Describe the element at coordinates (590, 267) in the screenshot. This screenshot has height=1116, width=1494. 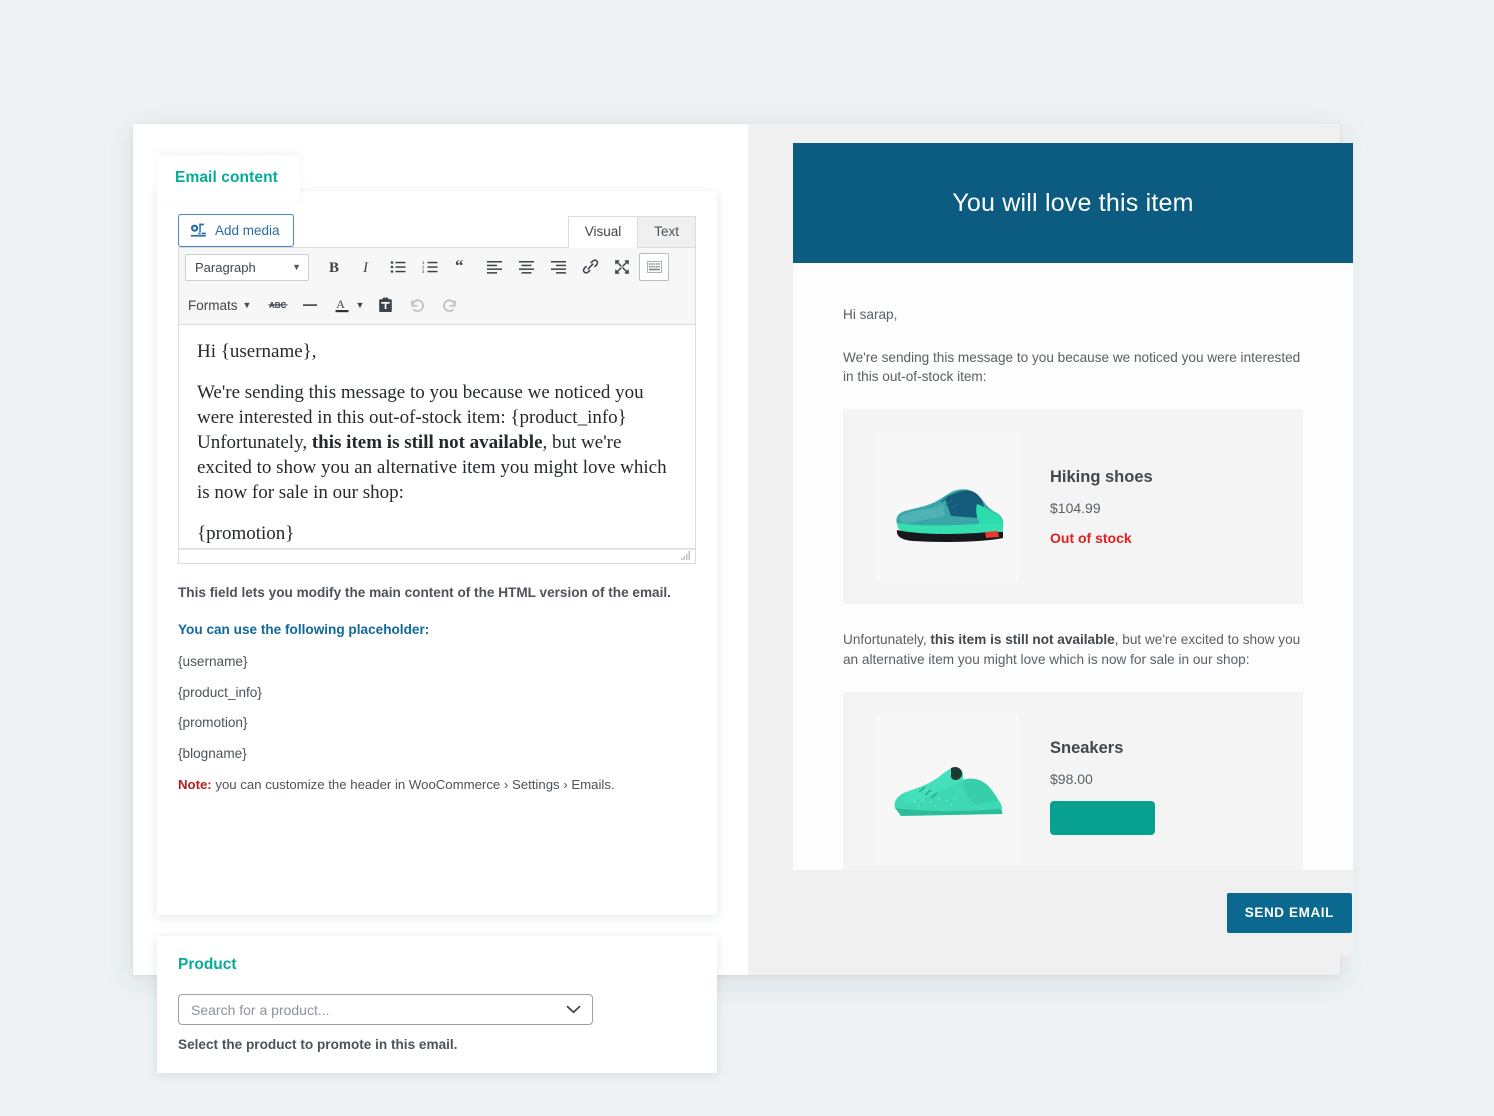
I see `insert-link-icon` at that location.